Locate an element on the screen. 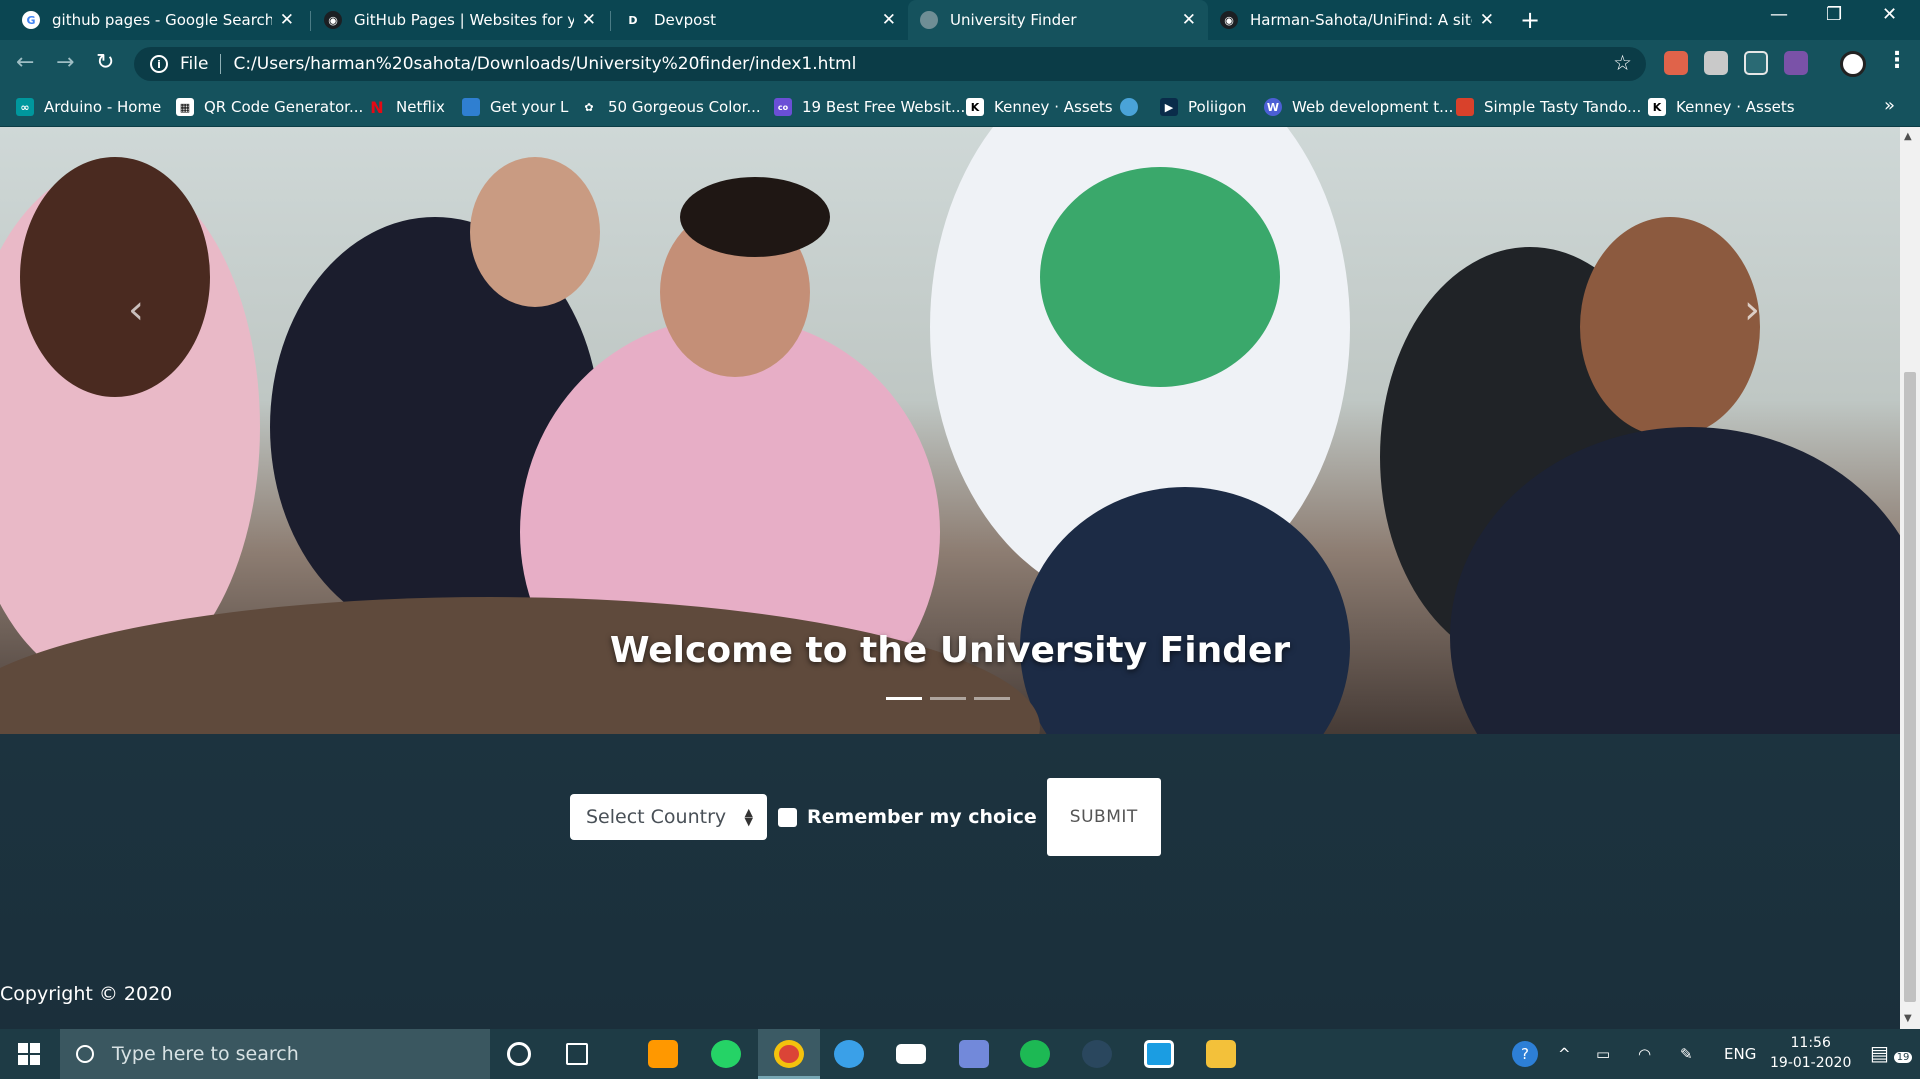 Image resolution: width=1920 pixels, height=1079 pixels. hero-caption: Welcome to the University Finder is located at coordinates (950, 650).